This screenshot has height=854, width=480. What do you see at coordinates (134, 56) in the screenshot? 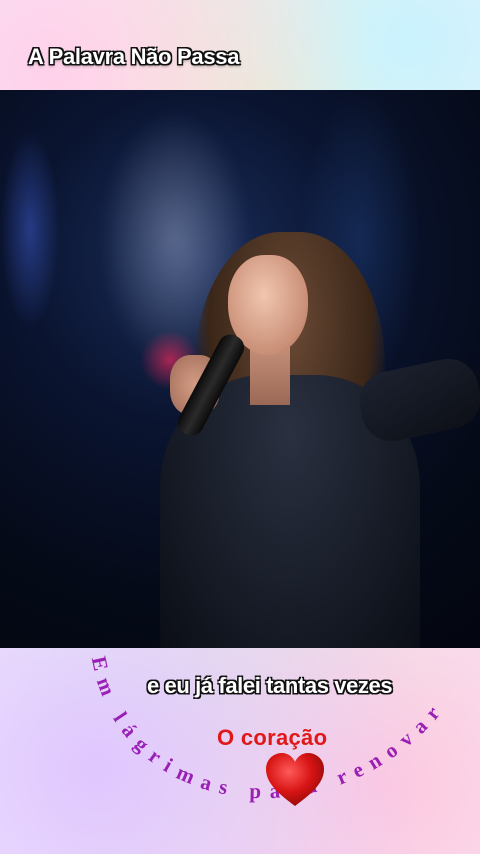
I see `song-title: A Palavra Não Passa` at bounding box center [134, 56].